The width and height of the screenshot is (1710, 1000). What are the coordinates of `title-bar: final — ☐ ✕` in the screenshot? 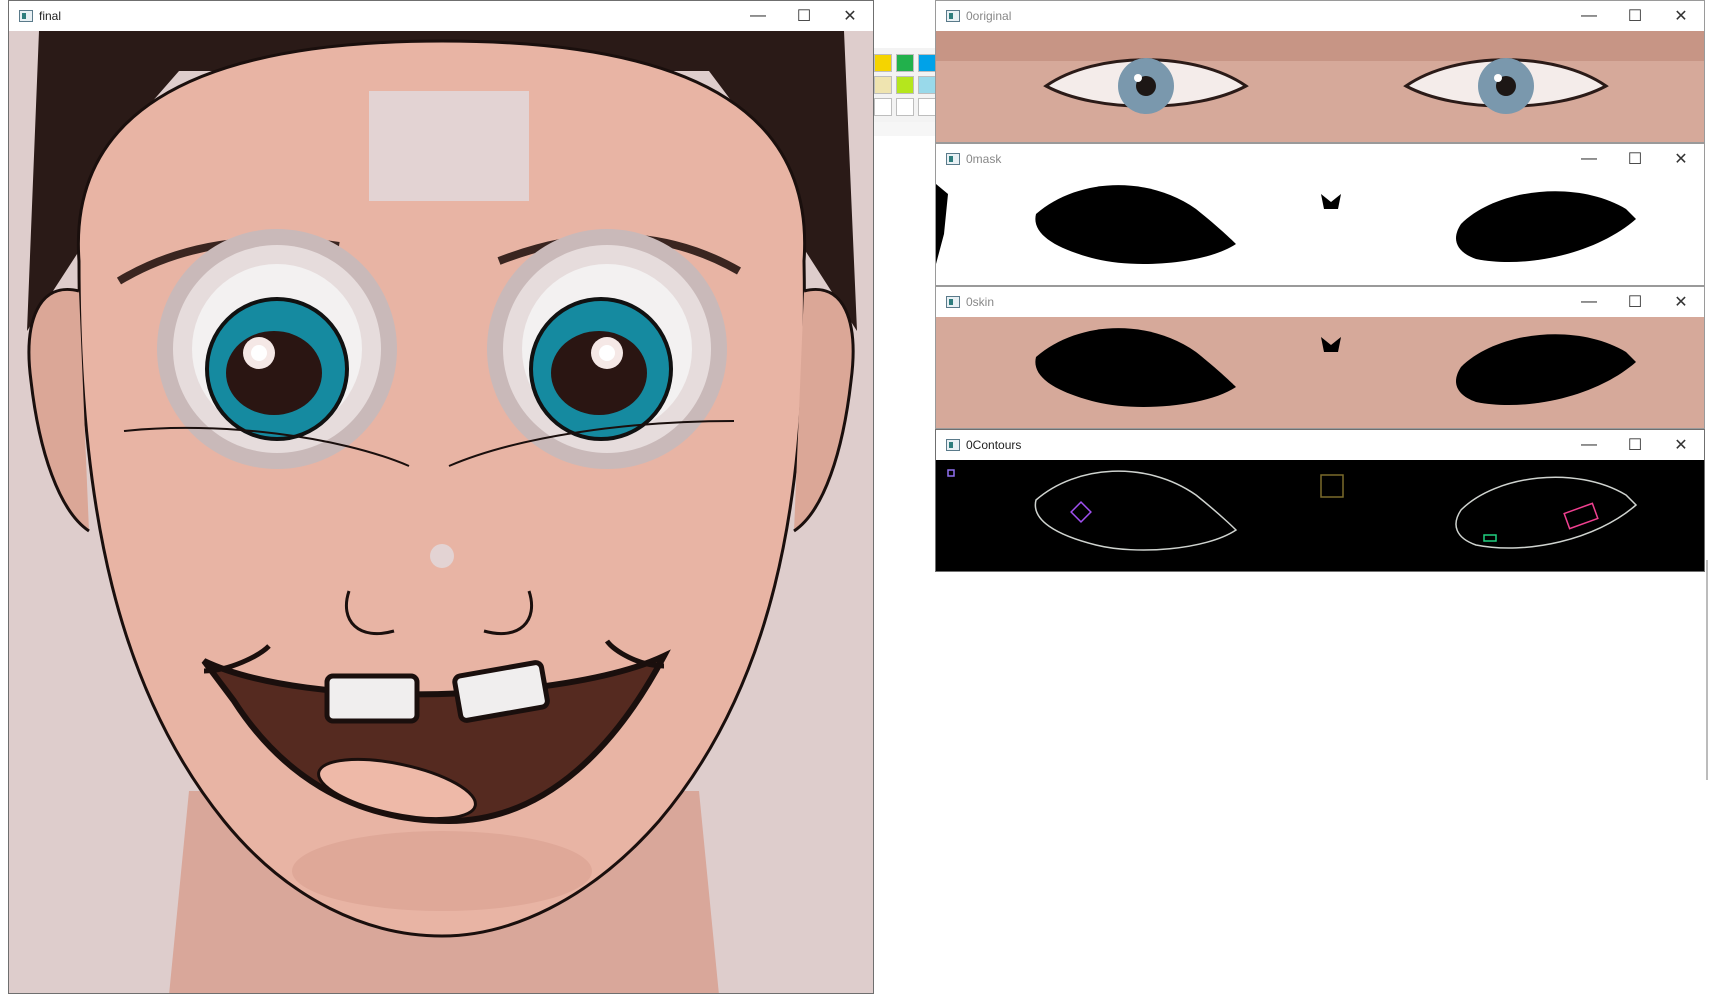 It's located at (441, 16).